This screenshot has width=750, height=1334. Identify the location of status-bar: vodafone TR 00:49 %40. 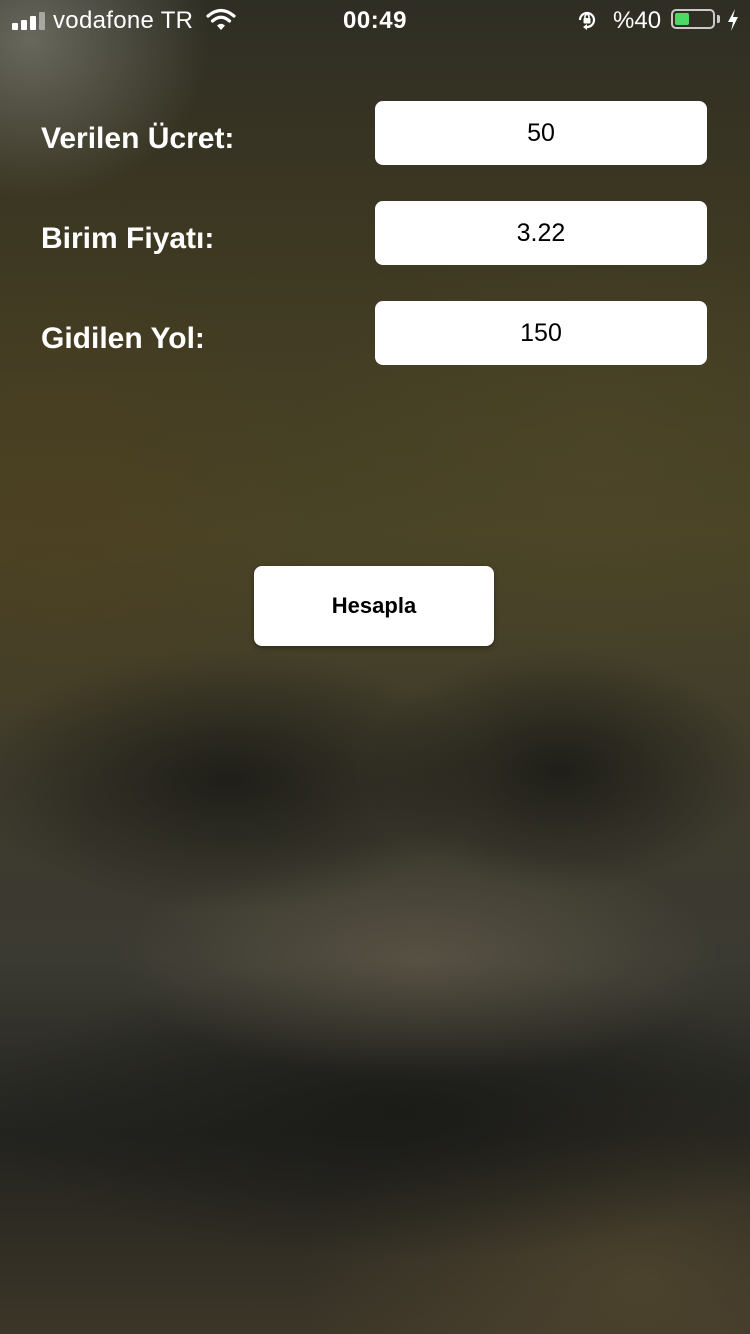
(375, 20).